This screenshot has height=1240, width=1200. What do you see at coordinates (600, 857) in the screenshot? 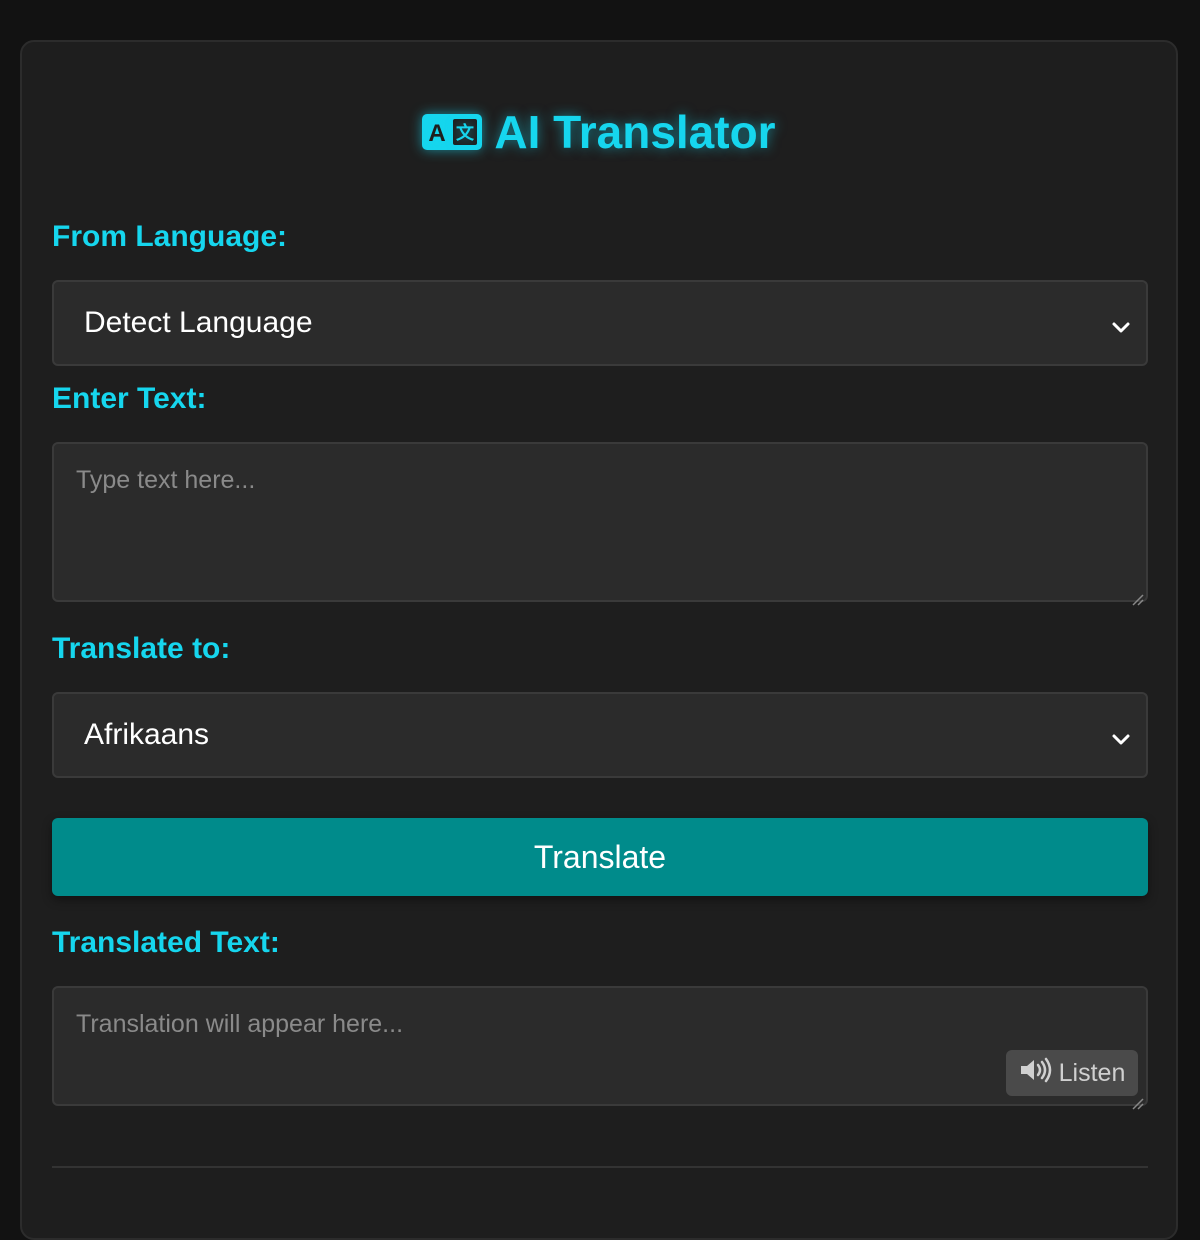
I see `translate-button: Translate` at bounding box center [600, 857].